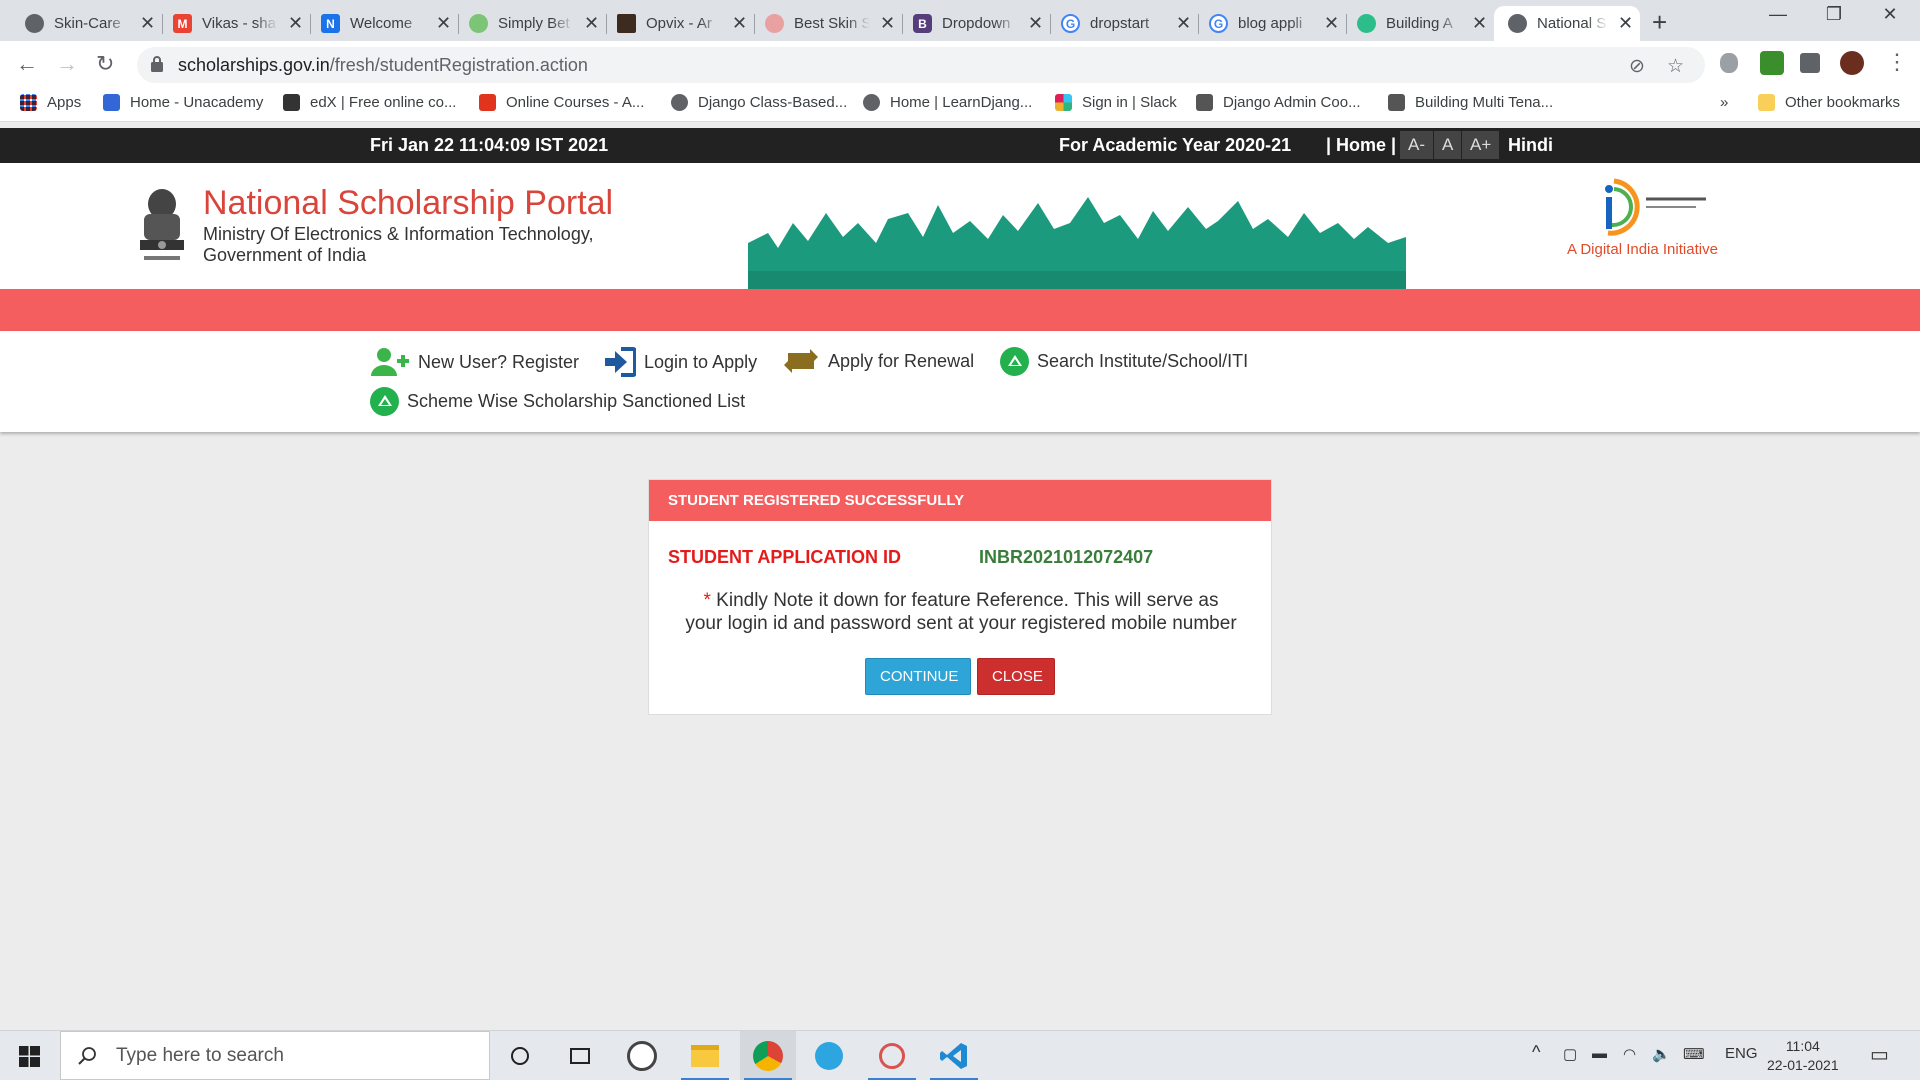 The height and width of the screenshot is (1080, 1920). Describe the element at coordinates (1599, 1053) in the screenshot. I see `battery-icon: ▬` at that location.